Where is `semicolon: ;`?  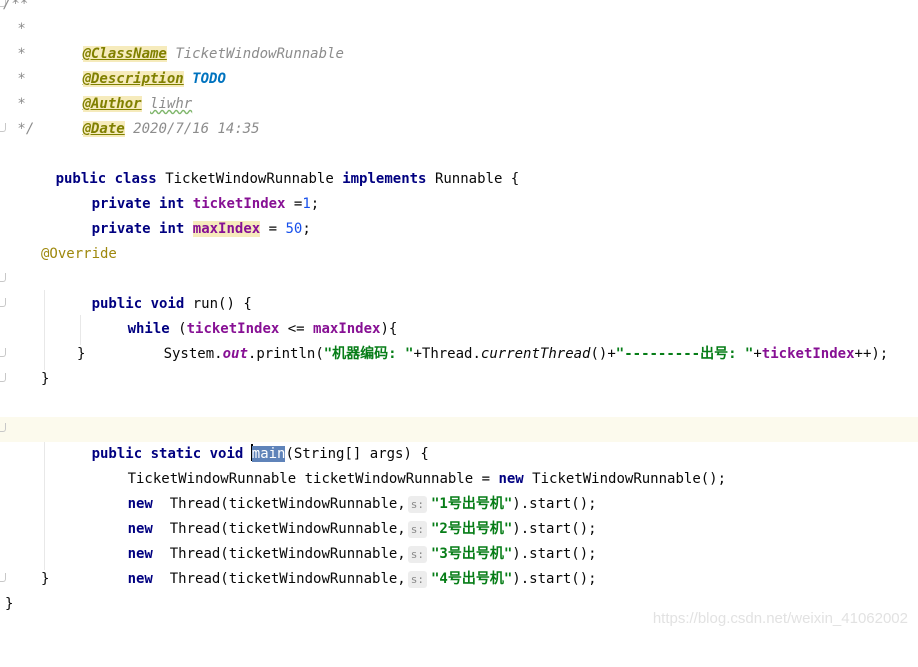 semicolon: ; is located at coordinates (306, 229).